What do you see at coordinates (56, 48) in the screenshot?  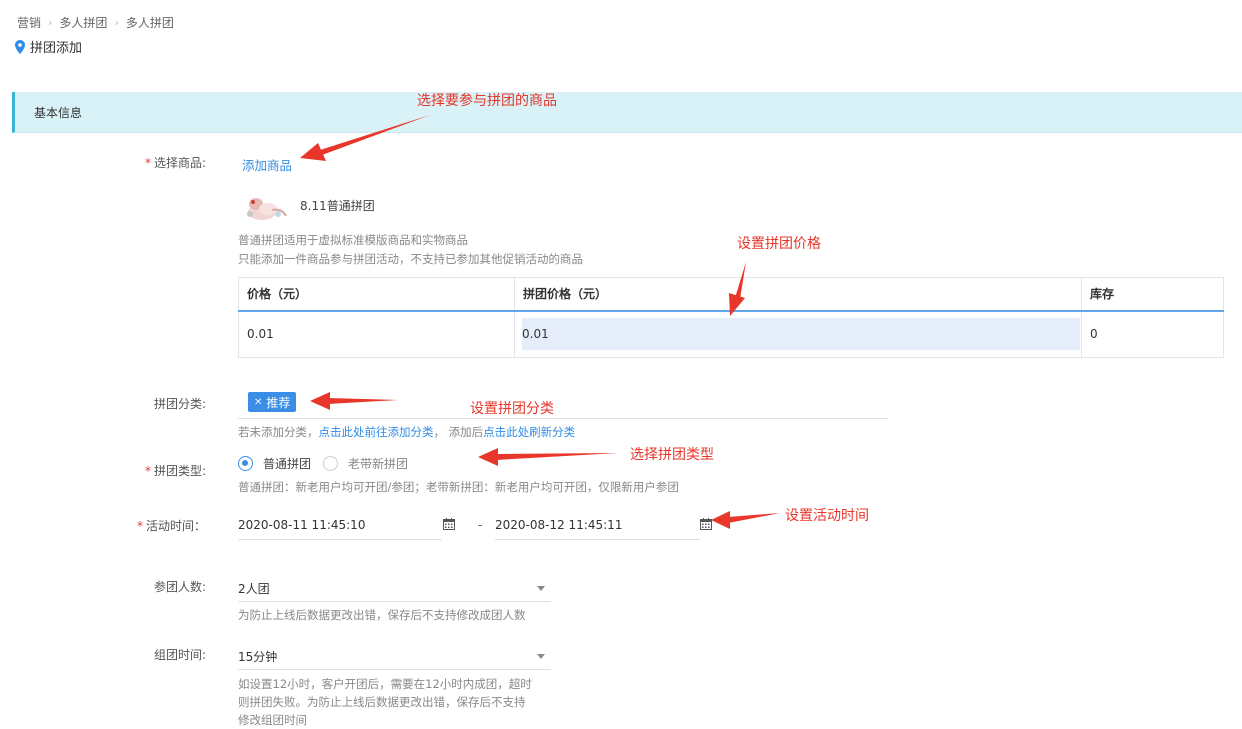 I see `page-title-text: 拼团添加` at bounding box center [56, 48].